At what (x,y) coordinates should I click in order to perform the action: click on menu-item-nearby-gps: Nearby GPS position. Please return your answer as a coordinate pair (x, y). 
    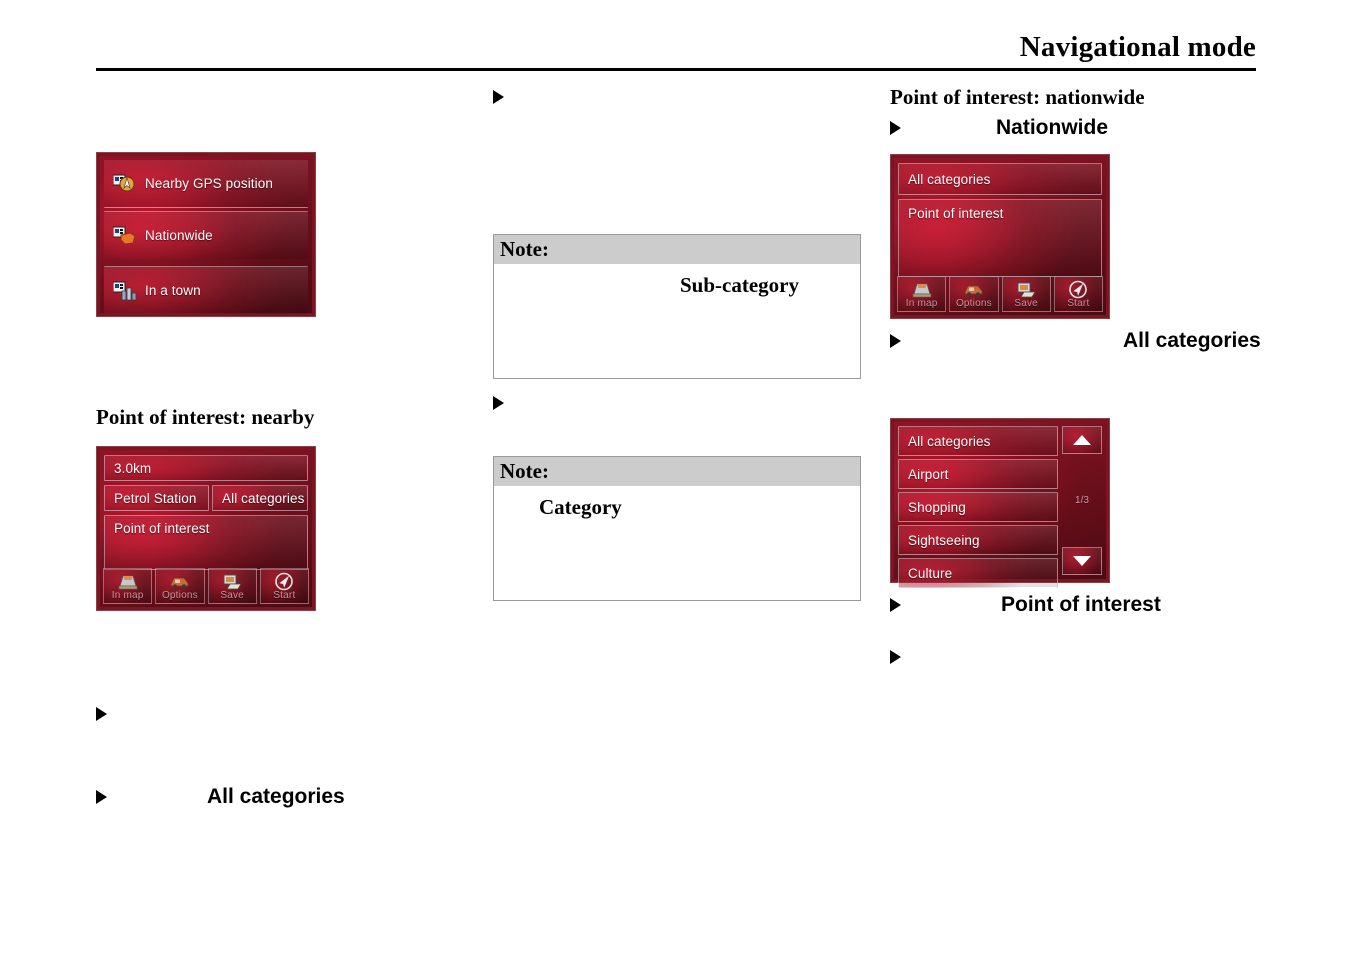
    Looking at the image, I should click on (206, 184).